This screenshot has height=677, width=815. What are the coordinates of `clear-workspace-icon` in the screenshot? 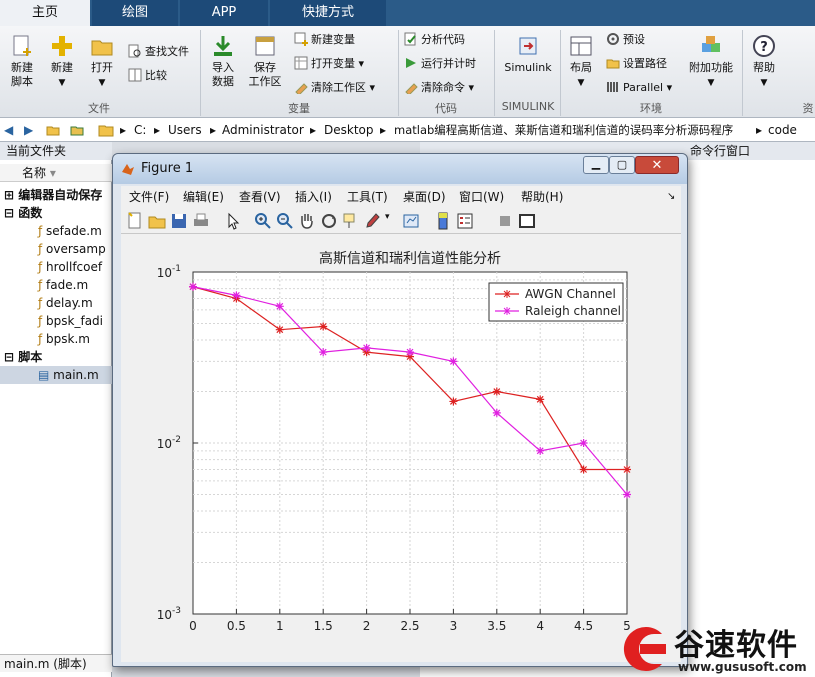 It's located at (301, 88).